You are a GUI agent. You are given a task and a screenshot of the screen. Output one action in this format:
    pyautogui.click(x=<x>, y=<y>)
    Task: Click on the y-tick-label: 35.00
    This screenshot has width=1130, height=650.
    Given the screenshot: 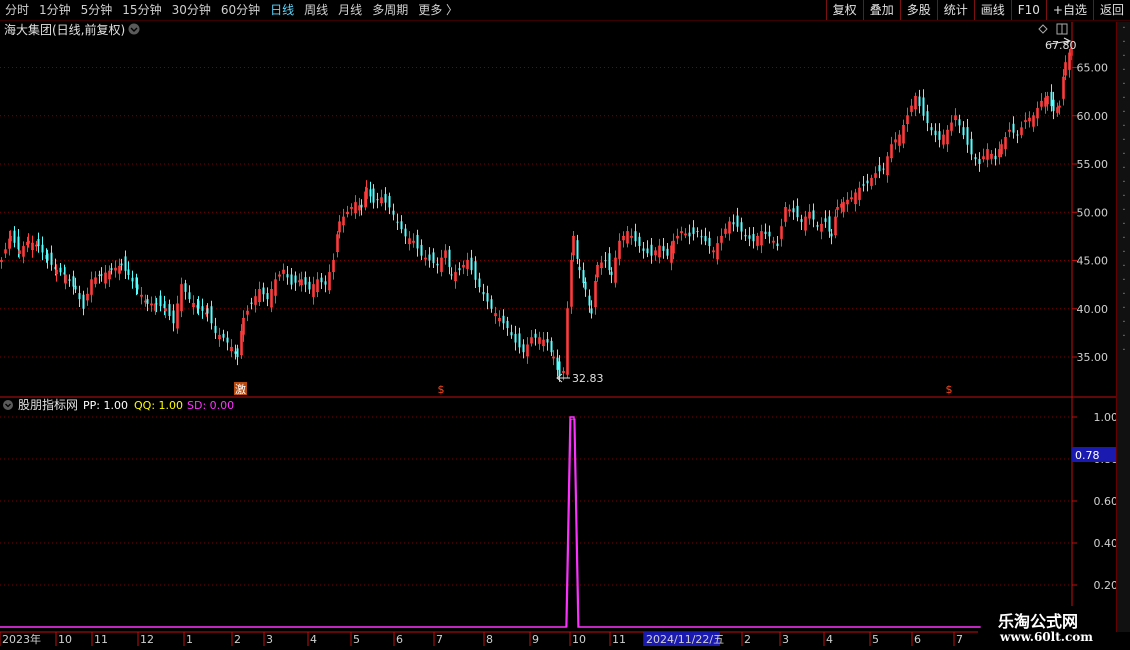 What is the action you would take?
    pyautogui.click(x=1093, y=357)
    